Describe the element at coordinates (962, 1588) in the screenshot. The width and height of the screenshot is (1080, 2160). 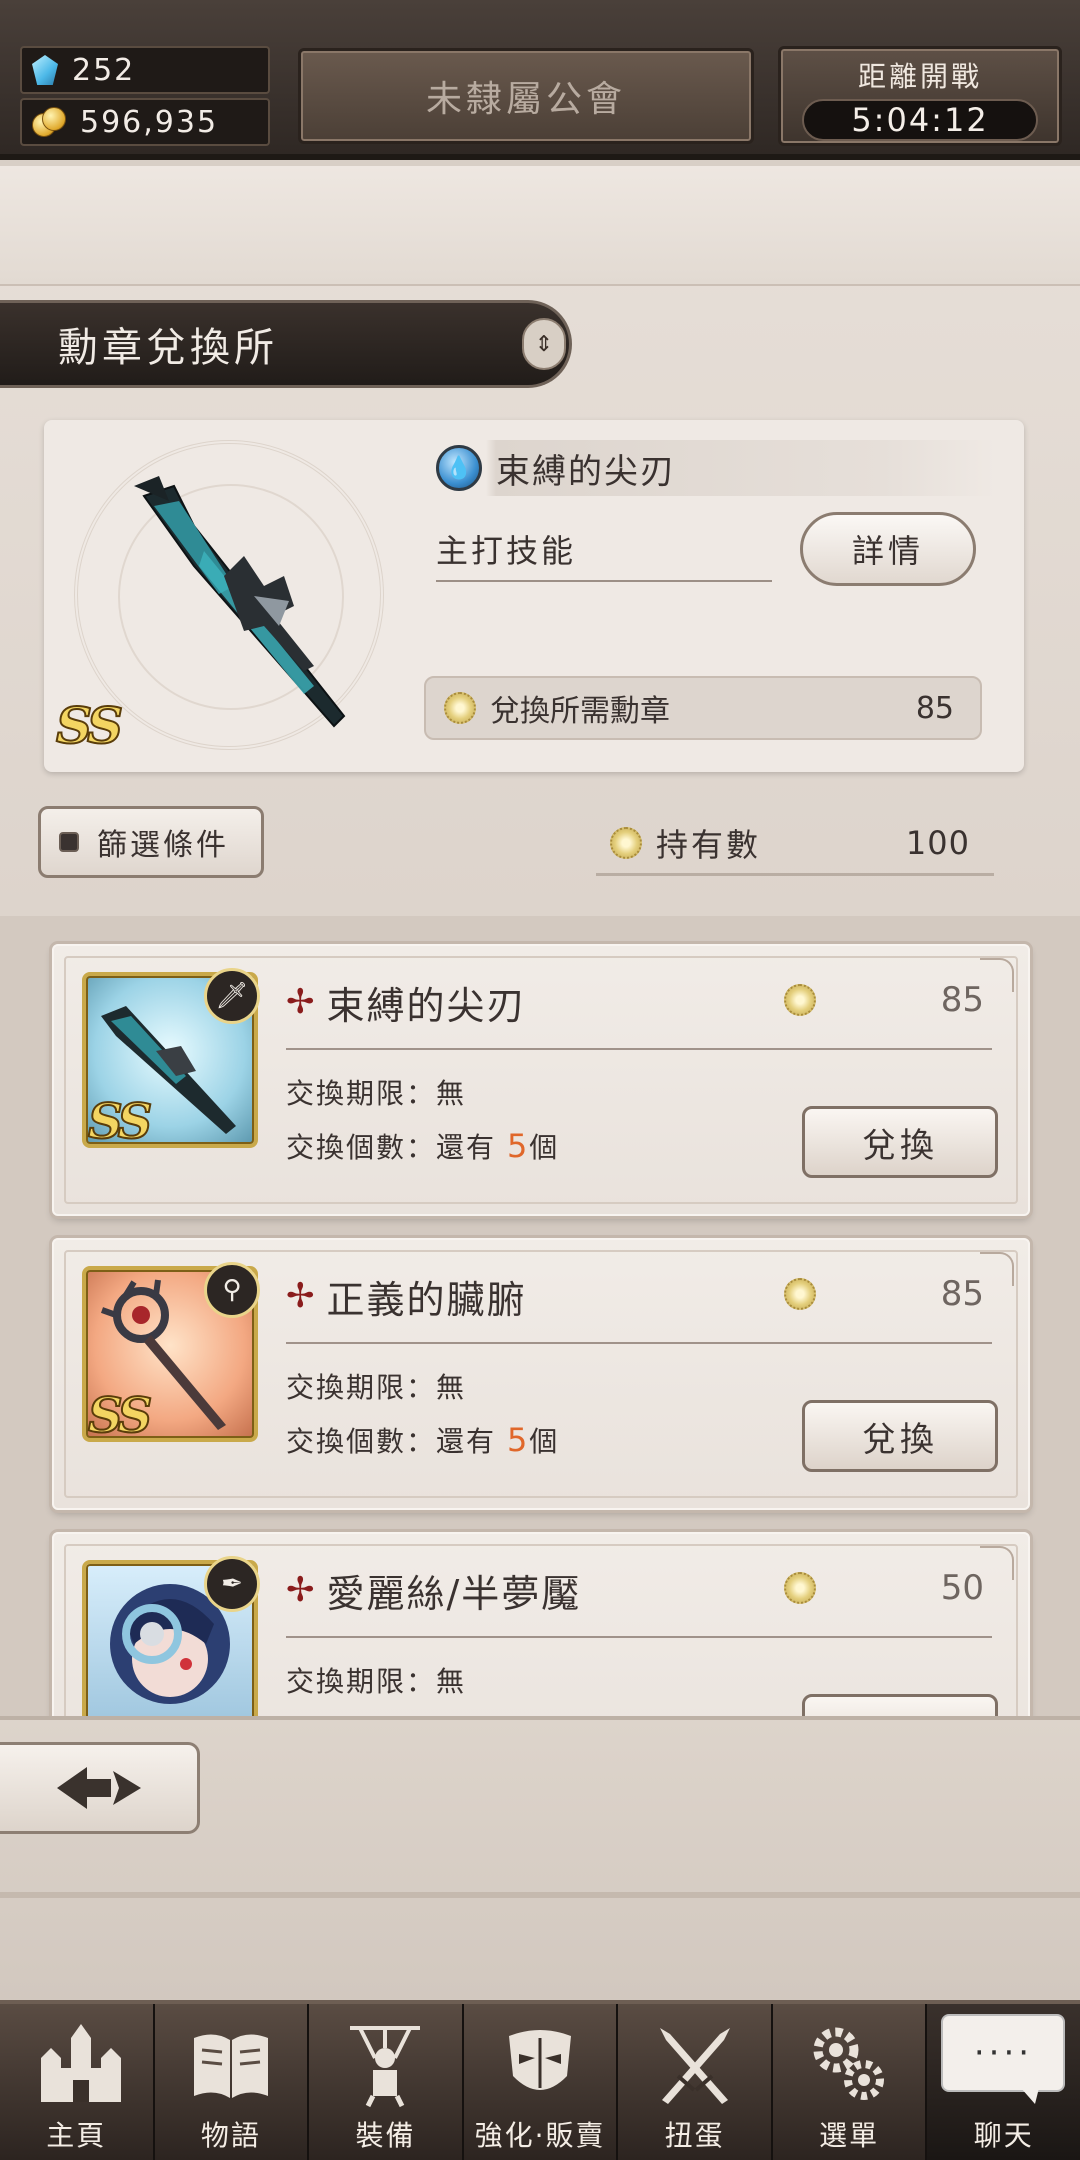
I see `item-cost-value: 50` at that location.